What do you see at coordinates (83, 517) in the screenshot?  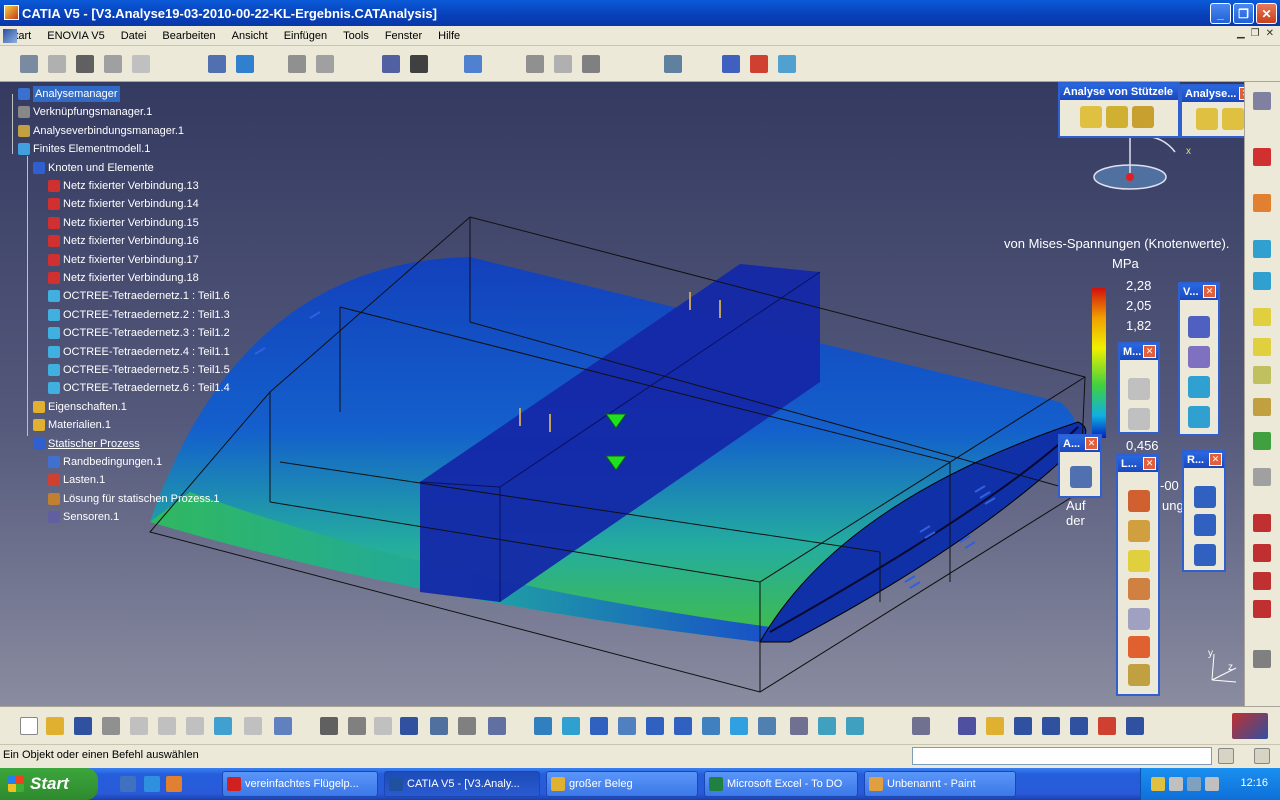 I see `tree-node: Sensoren.1` at bounding box center [83, 517].